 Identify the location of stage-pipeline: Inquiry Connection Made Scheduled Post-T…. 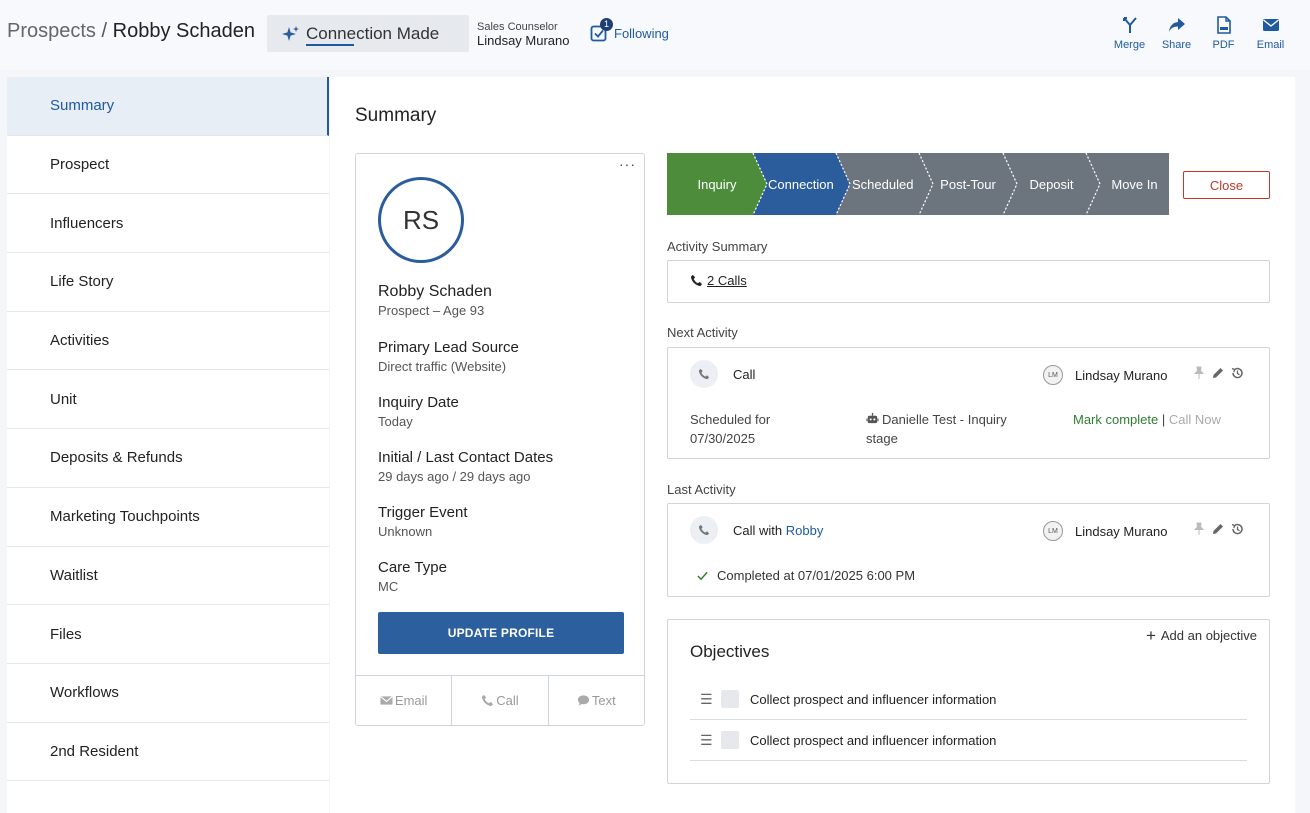
(918, 184).